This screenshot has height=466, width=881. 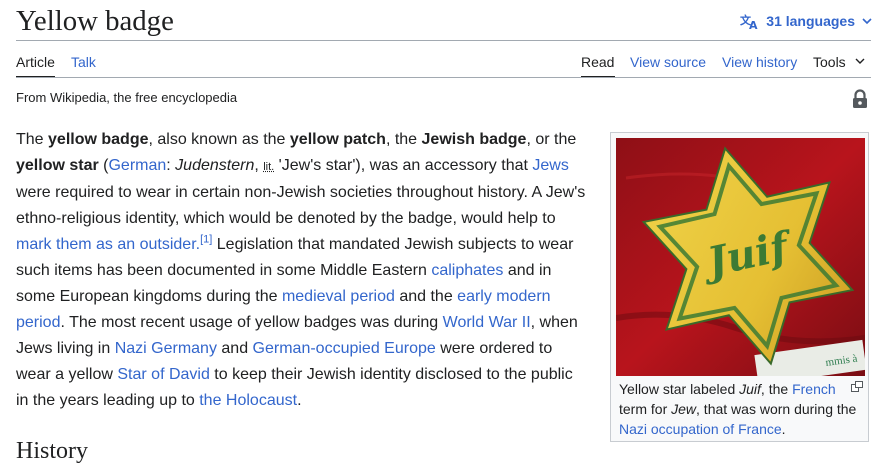 I want to click on text: and the, so click(x=426, y=296).